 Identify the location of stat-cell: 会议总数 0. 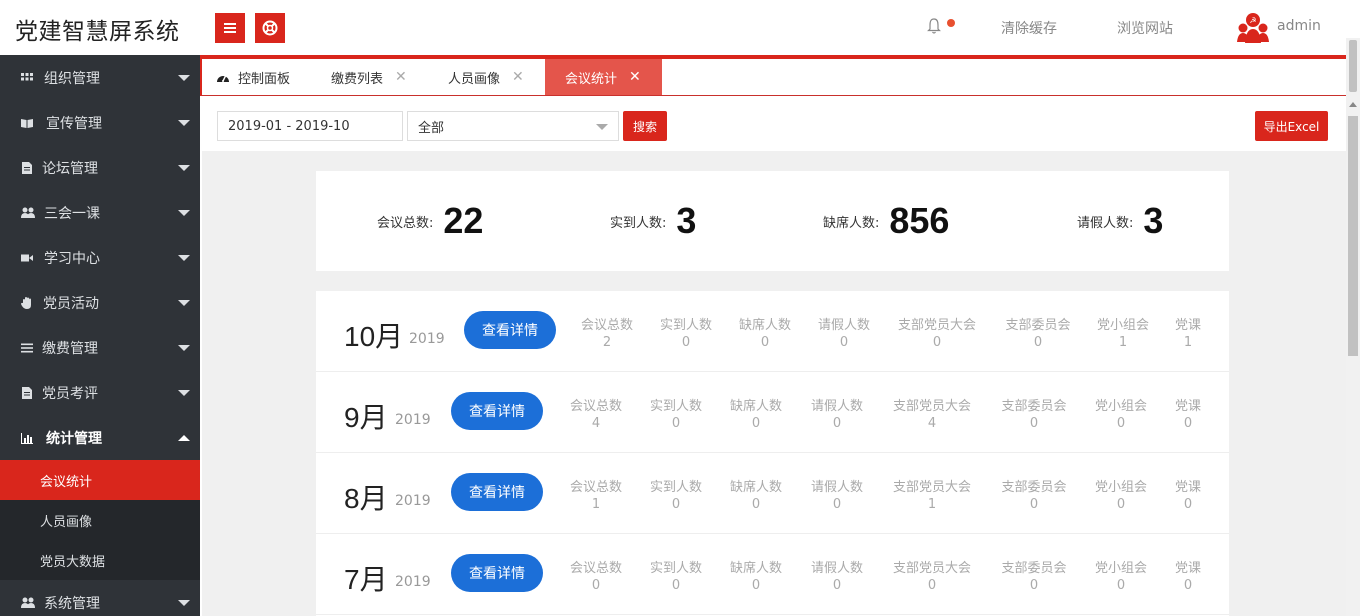
(596, 577).